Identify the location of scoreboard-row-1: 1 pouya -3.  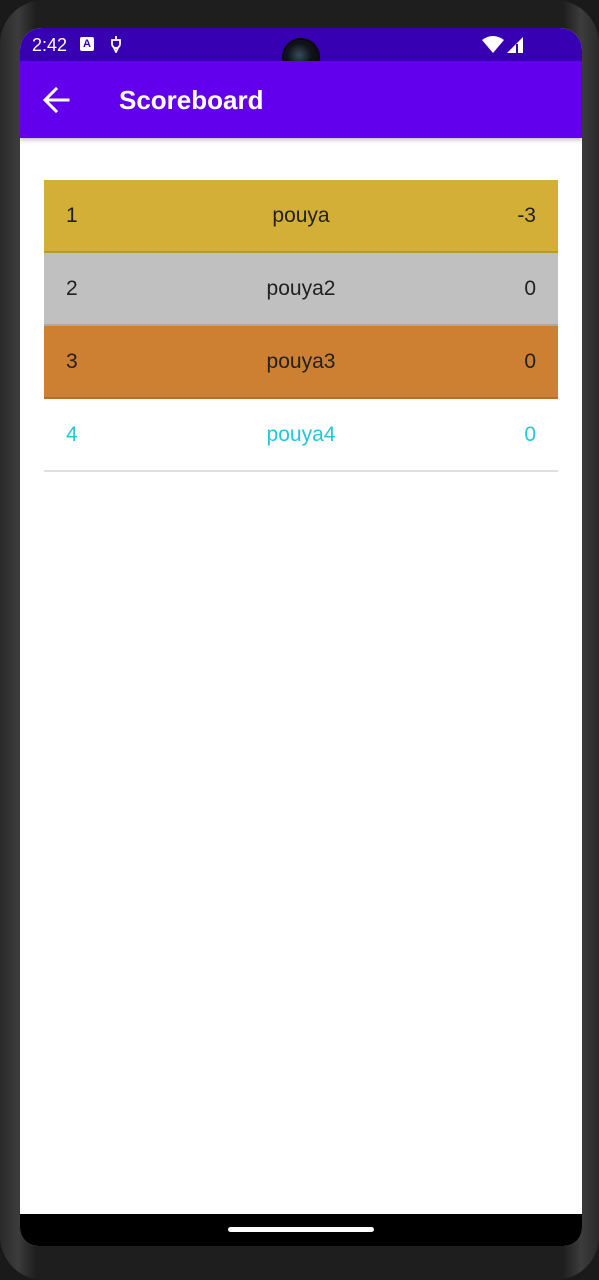
(301, 216).